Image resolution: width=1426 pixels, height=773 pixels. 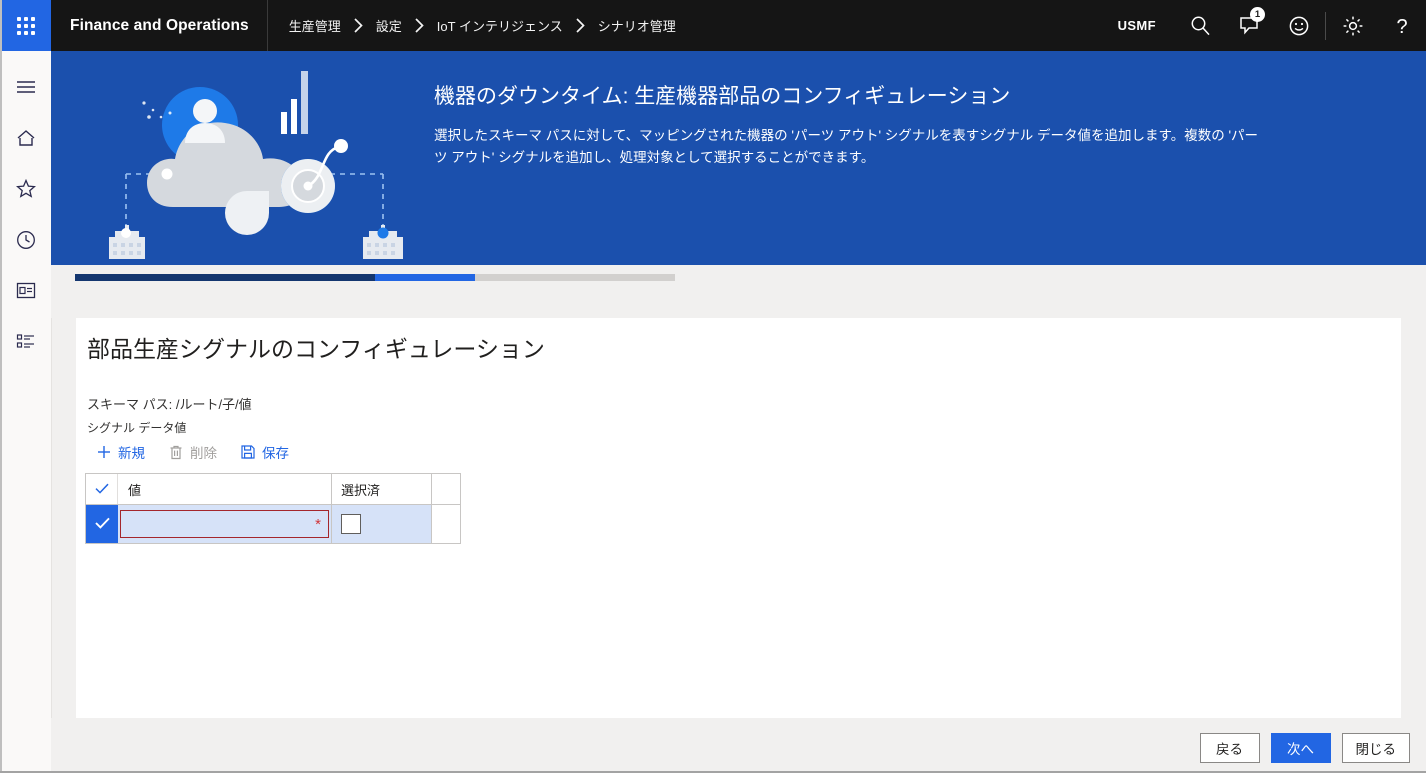 I want to click on help-icon: ?, so click(x=1402, y=26).